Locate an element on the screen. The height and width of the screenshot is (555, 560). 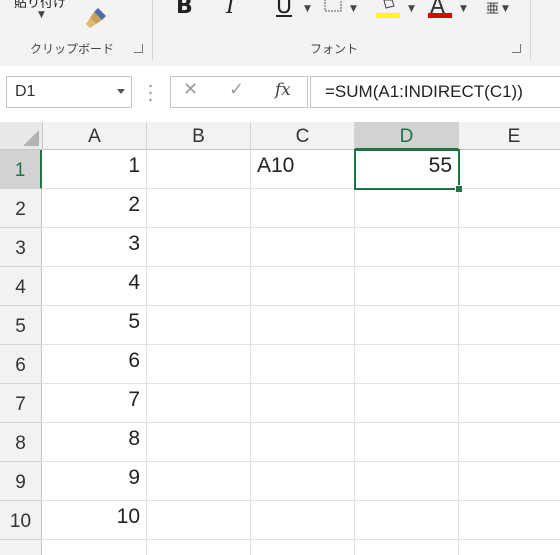
cell-b4 is located at coordinates (199, 286).